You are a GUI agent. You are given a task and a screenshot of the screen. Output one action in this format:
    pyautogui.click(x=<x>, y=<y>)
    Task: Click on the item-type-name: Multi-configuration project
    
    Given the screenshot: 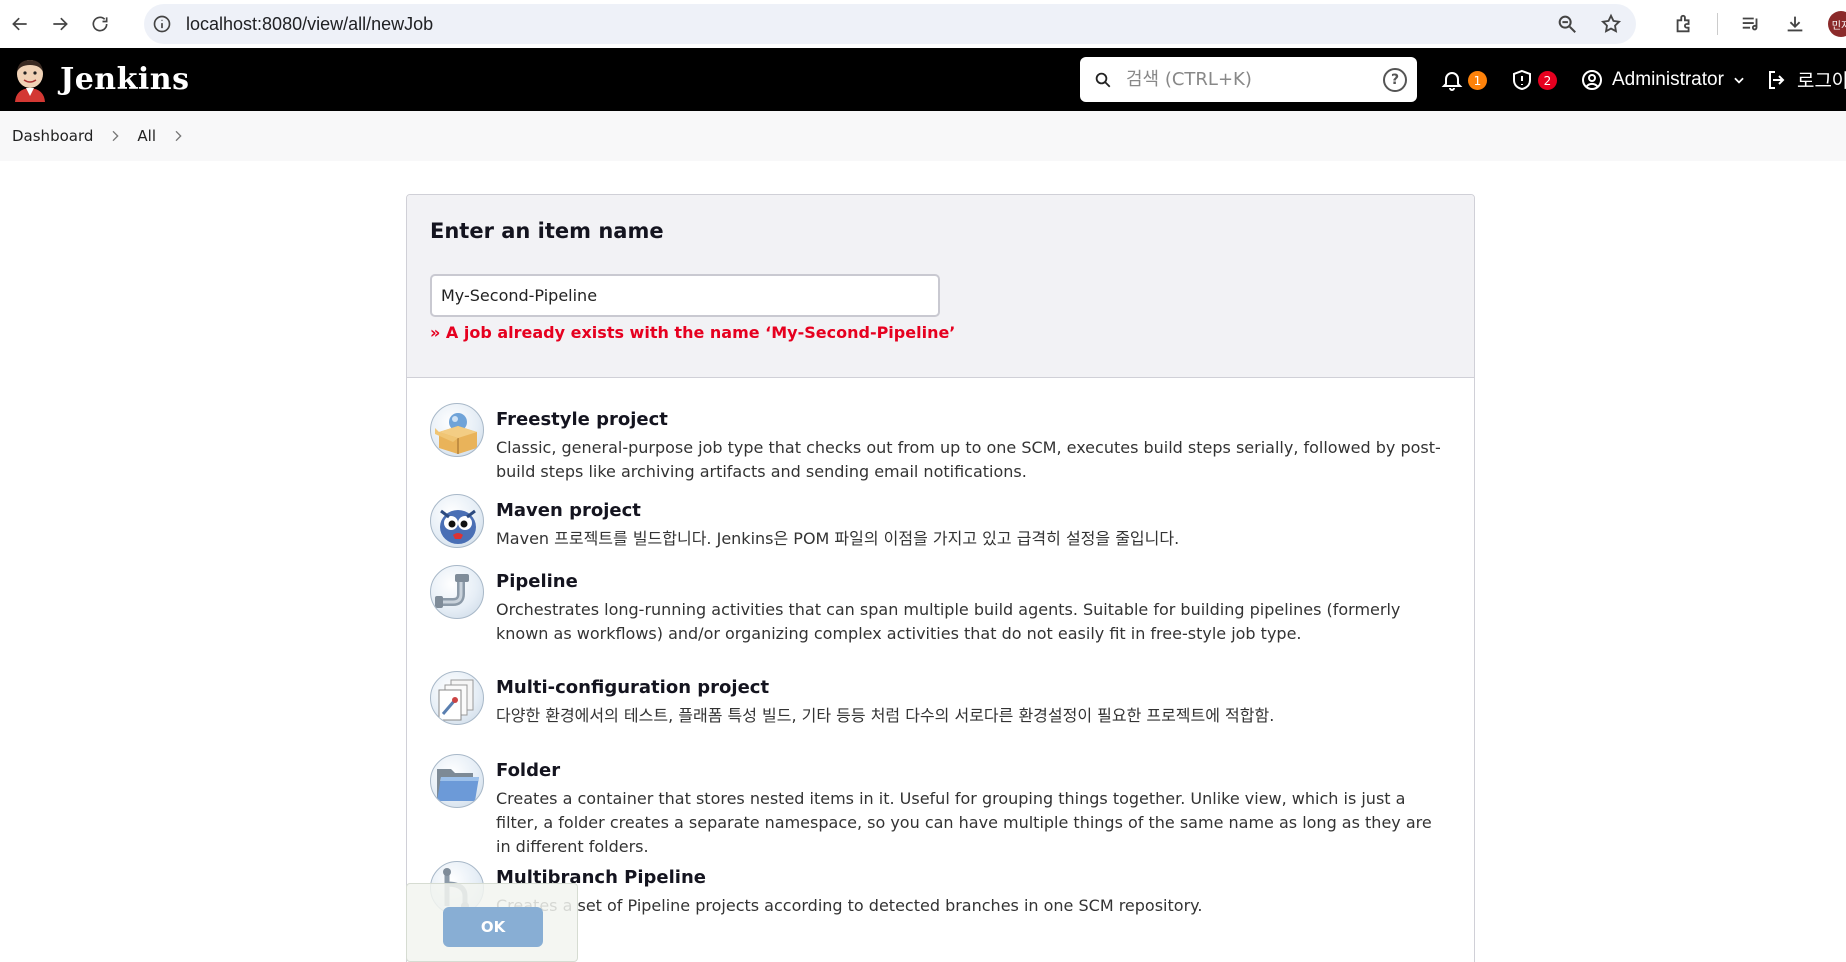 What is the action you would take?
    pyautogui.click(x=973, y=687)
    